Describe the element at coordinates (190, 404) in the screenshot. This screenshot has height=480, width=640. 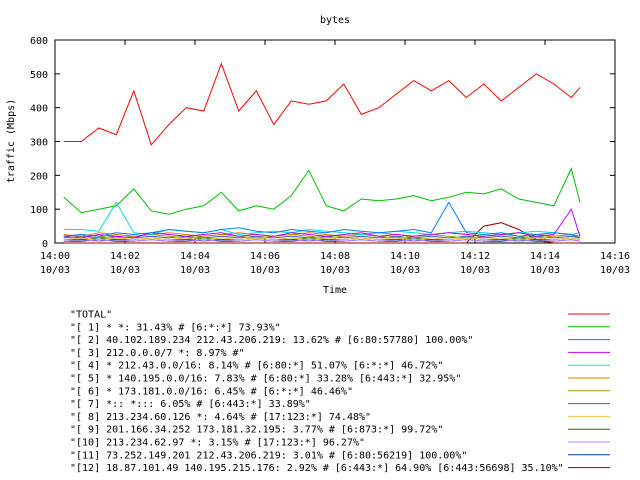
I see `legend-label-7: "[ 7] *:: *::: 6.05% # [6:443:*] 33.89%"` at that location.